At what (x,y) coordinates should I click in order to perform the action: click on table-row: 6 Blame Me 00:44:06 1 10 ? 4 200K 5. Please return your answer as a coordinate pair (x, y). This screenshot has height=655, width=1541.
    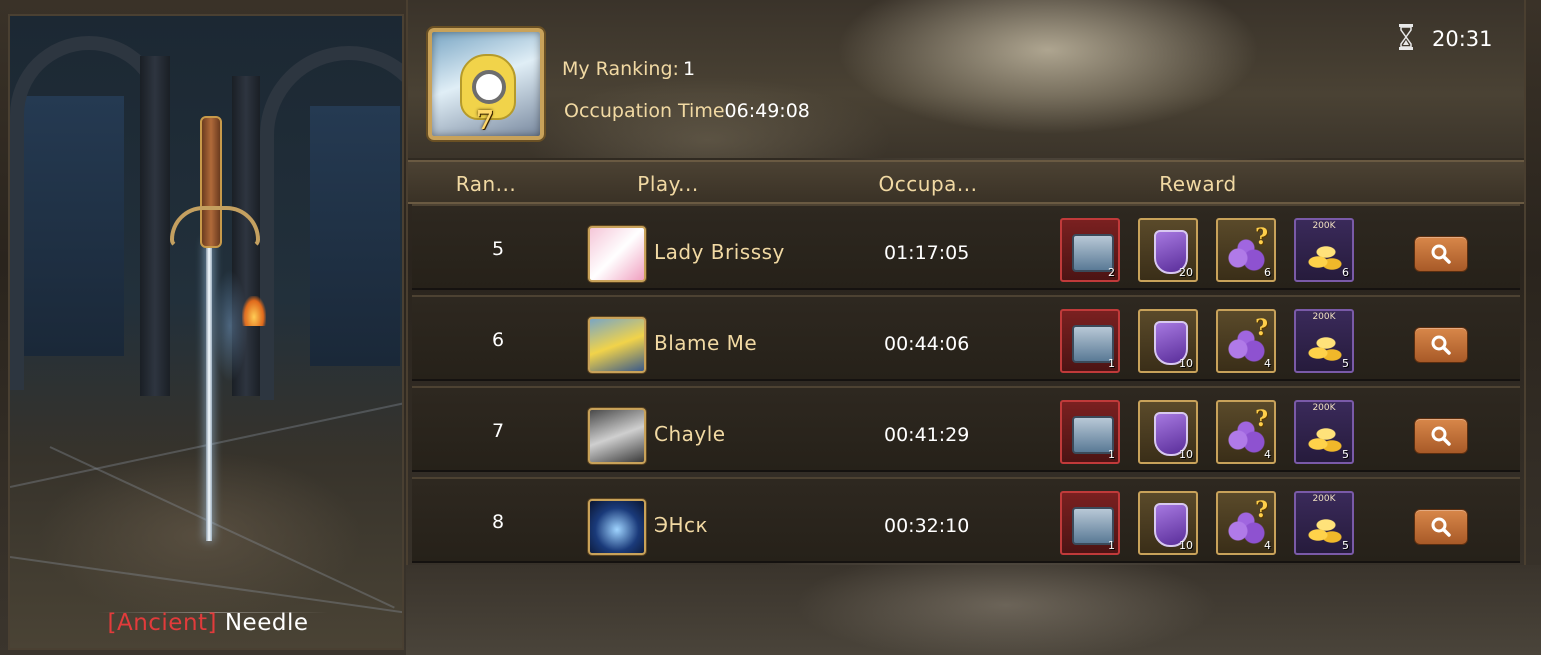
    Looking at the image, I should click on (966, 338).